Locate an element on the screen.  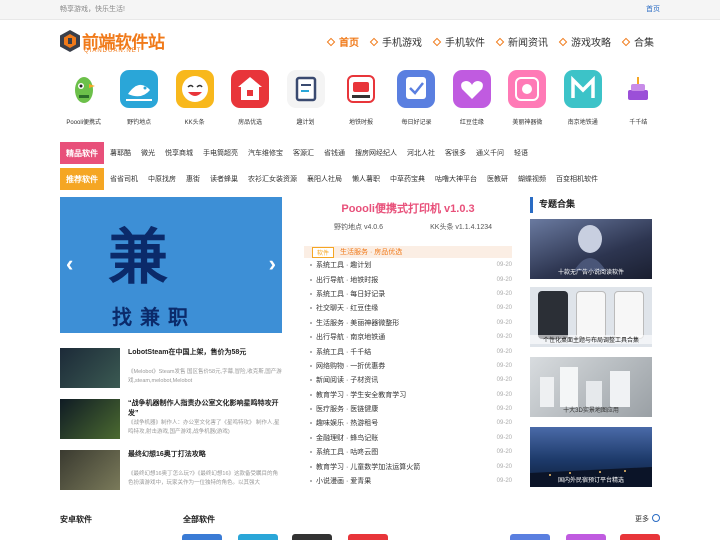
app-daily-record: 每日好记录 is located at coordinates (416, 101).